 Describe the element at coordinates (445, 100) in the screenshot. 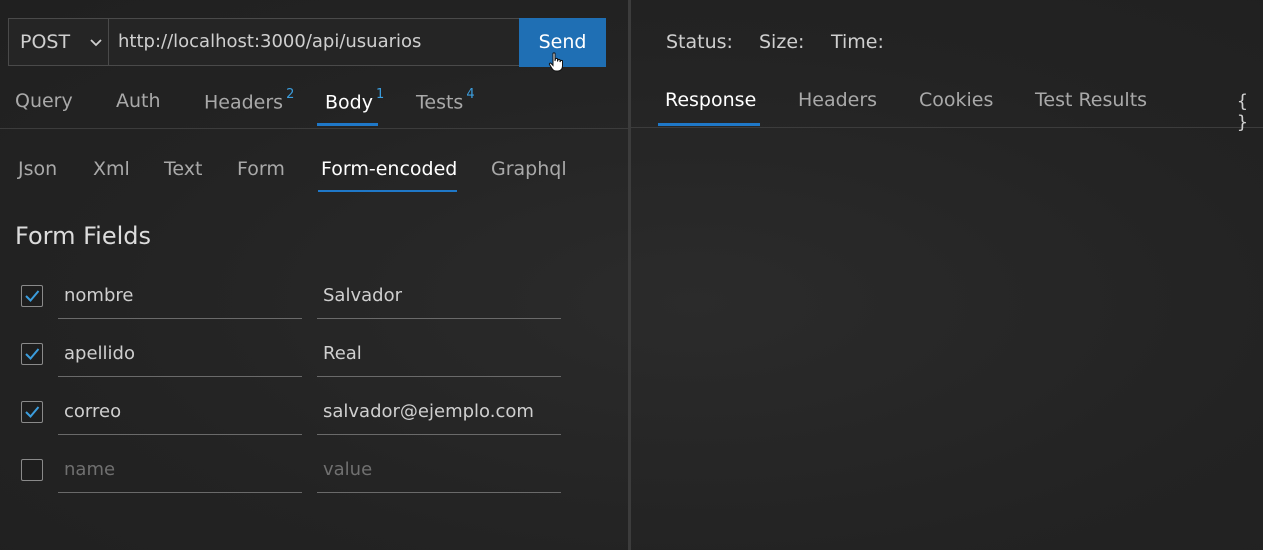

I see `tab-tests: Tests 4` at that location.